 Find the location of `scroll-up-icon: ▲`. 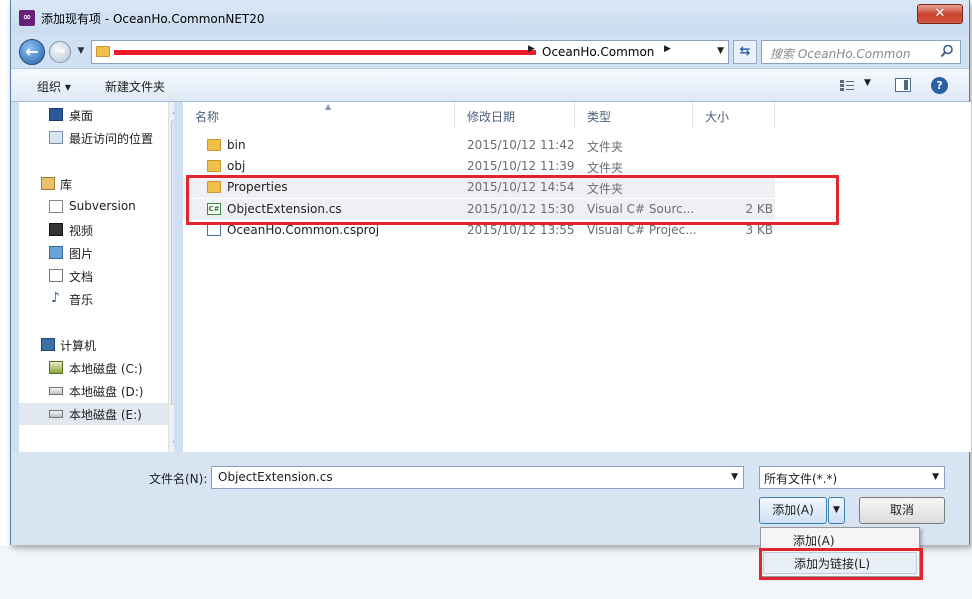

scroll-up-icon: ▲ is located at coordinates (173, 110).